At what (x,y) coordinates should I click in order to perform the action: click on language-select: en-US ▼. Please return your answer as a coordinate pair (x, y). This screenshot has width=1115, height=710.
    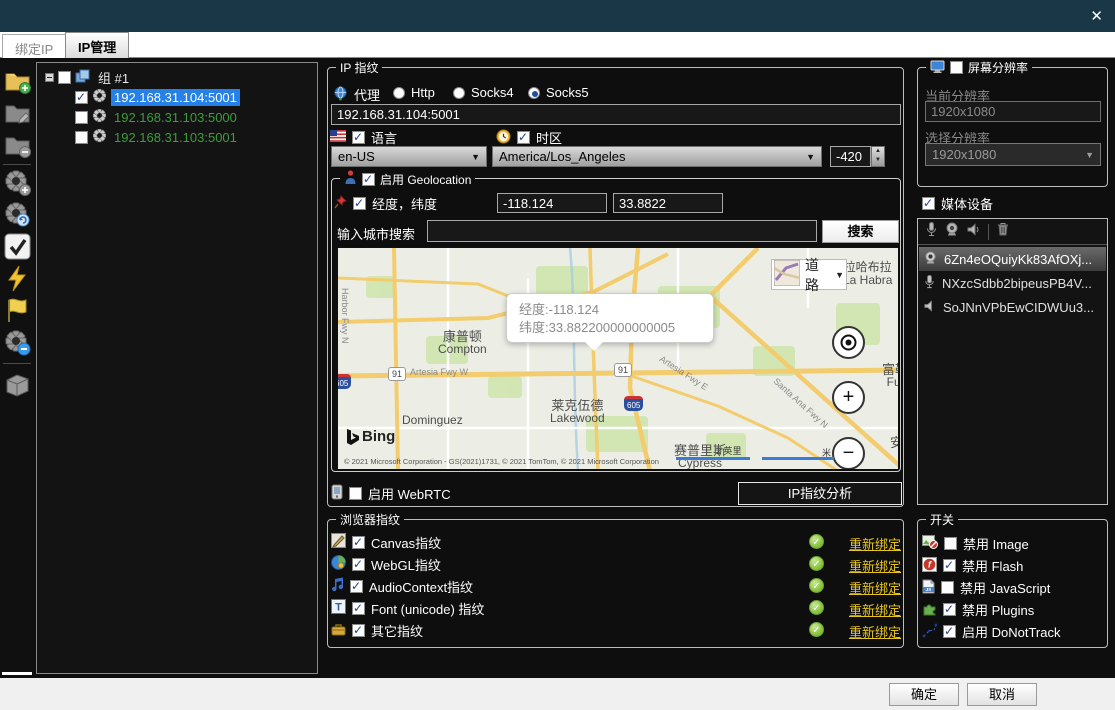
    Looking at the image, I should click on (409, 156).